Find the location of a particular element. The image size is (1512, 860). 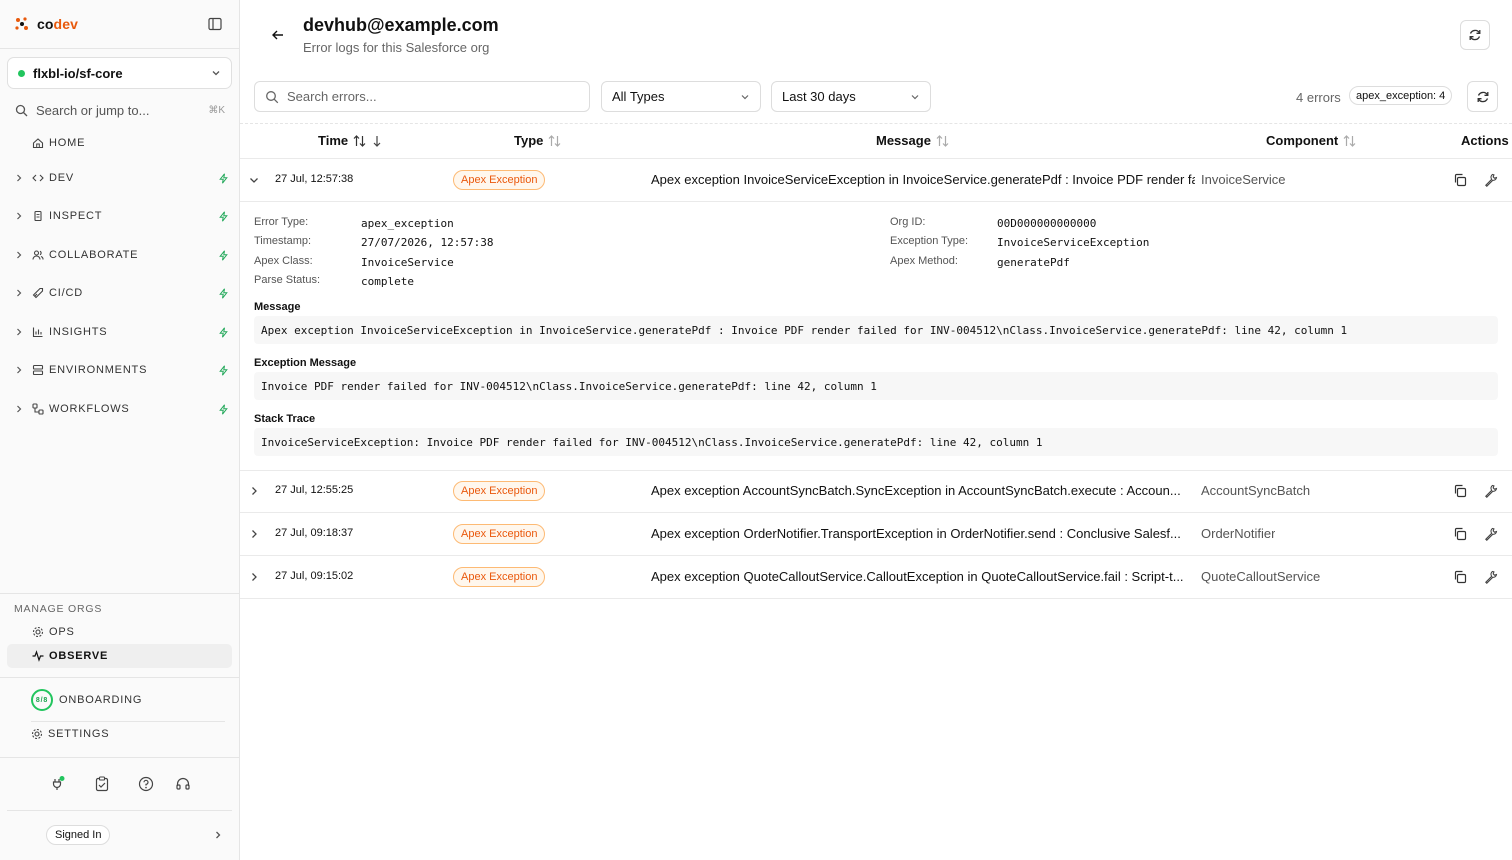

column-header-component: Component is located at coordinates (1311, 140).